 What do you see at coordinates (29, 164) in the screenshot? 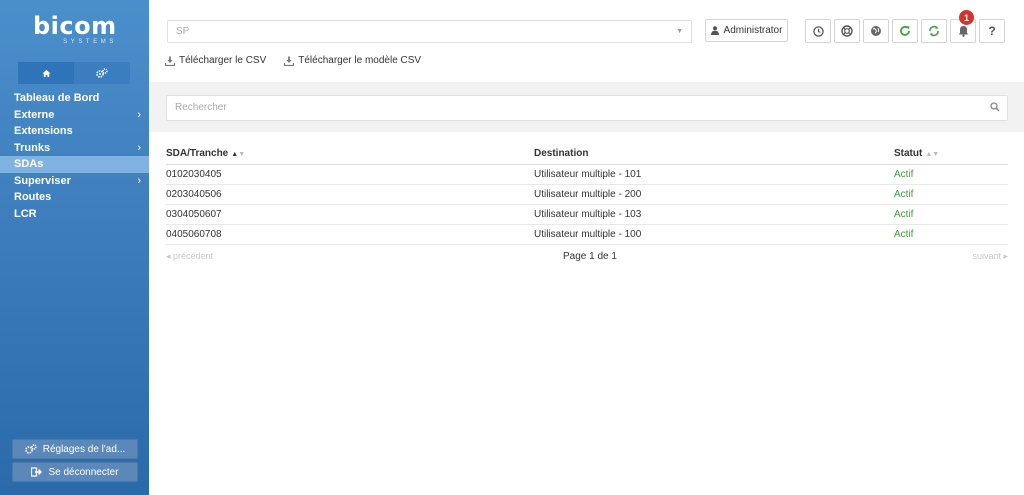
I see `sidebar-item-label: SDAs` at bounding box center [29, 164].